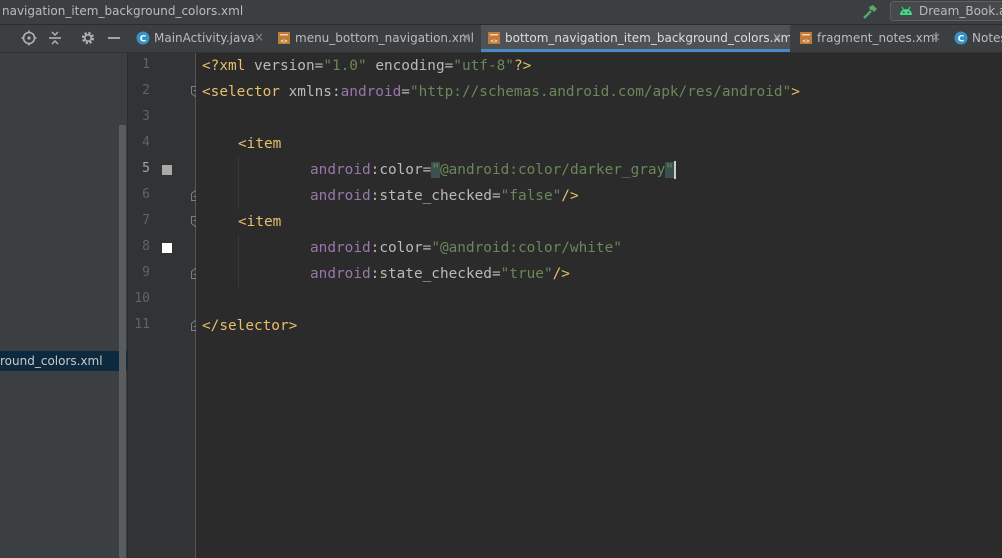 The height and width of the screenshot is (558, 1002). Describe the element at coordinates (367, 66) in the screenshot. I see `code-line-1: <?xml version="1.0" encoding="utf-8"?>` at that location.